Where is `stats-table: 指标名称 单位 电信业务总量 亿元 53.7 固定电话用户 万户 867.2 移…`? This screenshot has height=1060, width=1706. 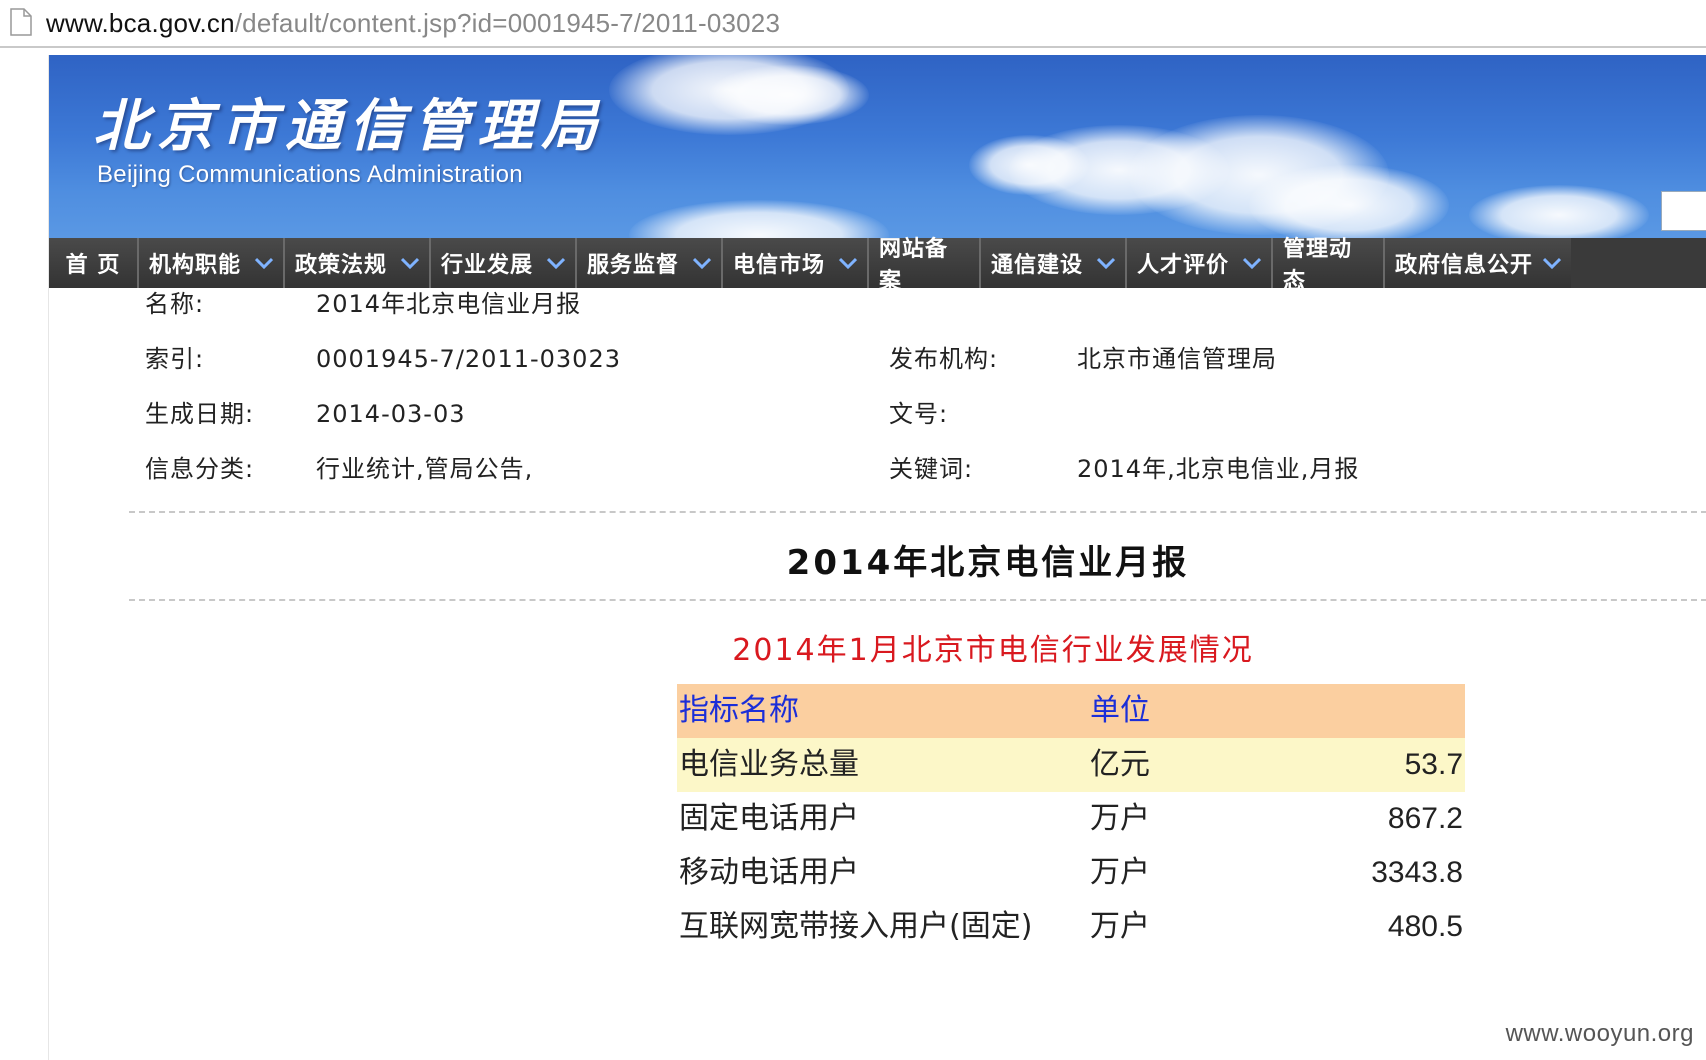
stats-table: 指标名称 单位 电信业务总量 亿元 53.7 固定电话用户 万户 867.2 移… is located at coordinates (1071, 819).